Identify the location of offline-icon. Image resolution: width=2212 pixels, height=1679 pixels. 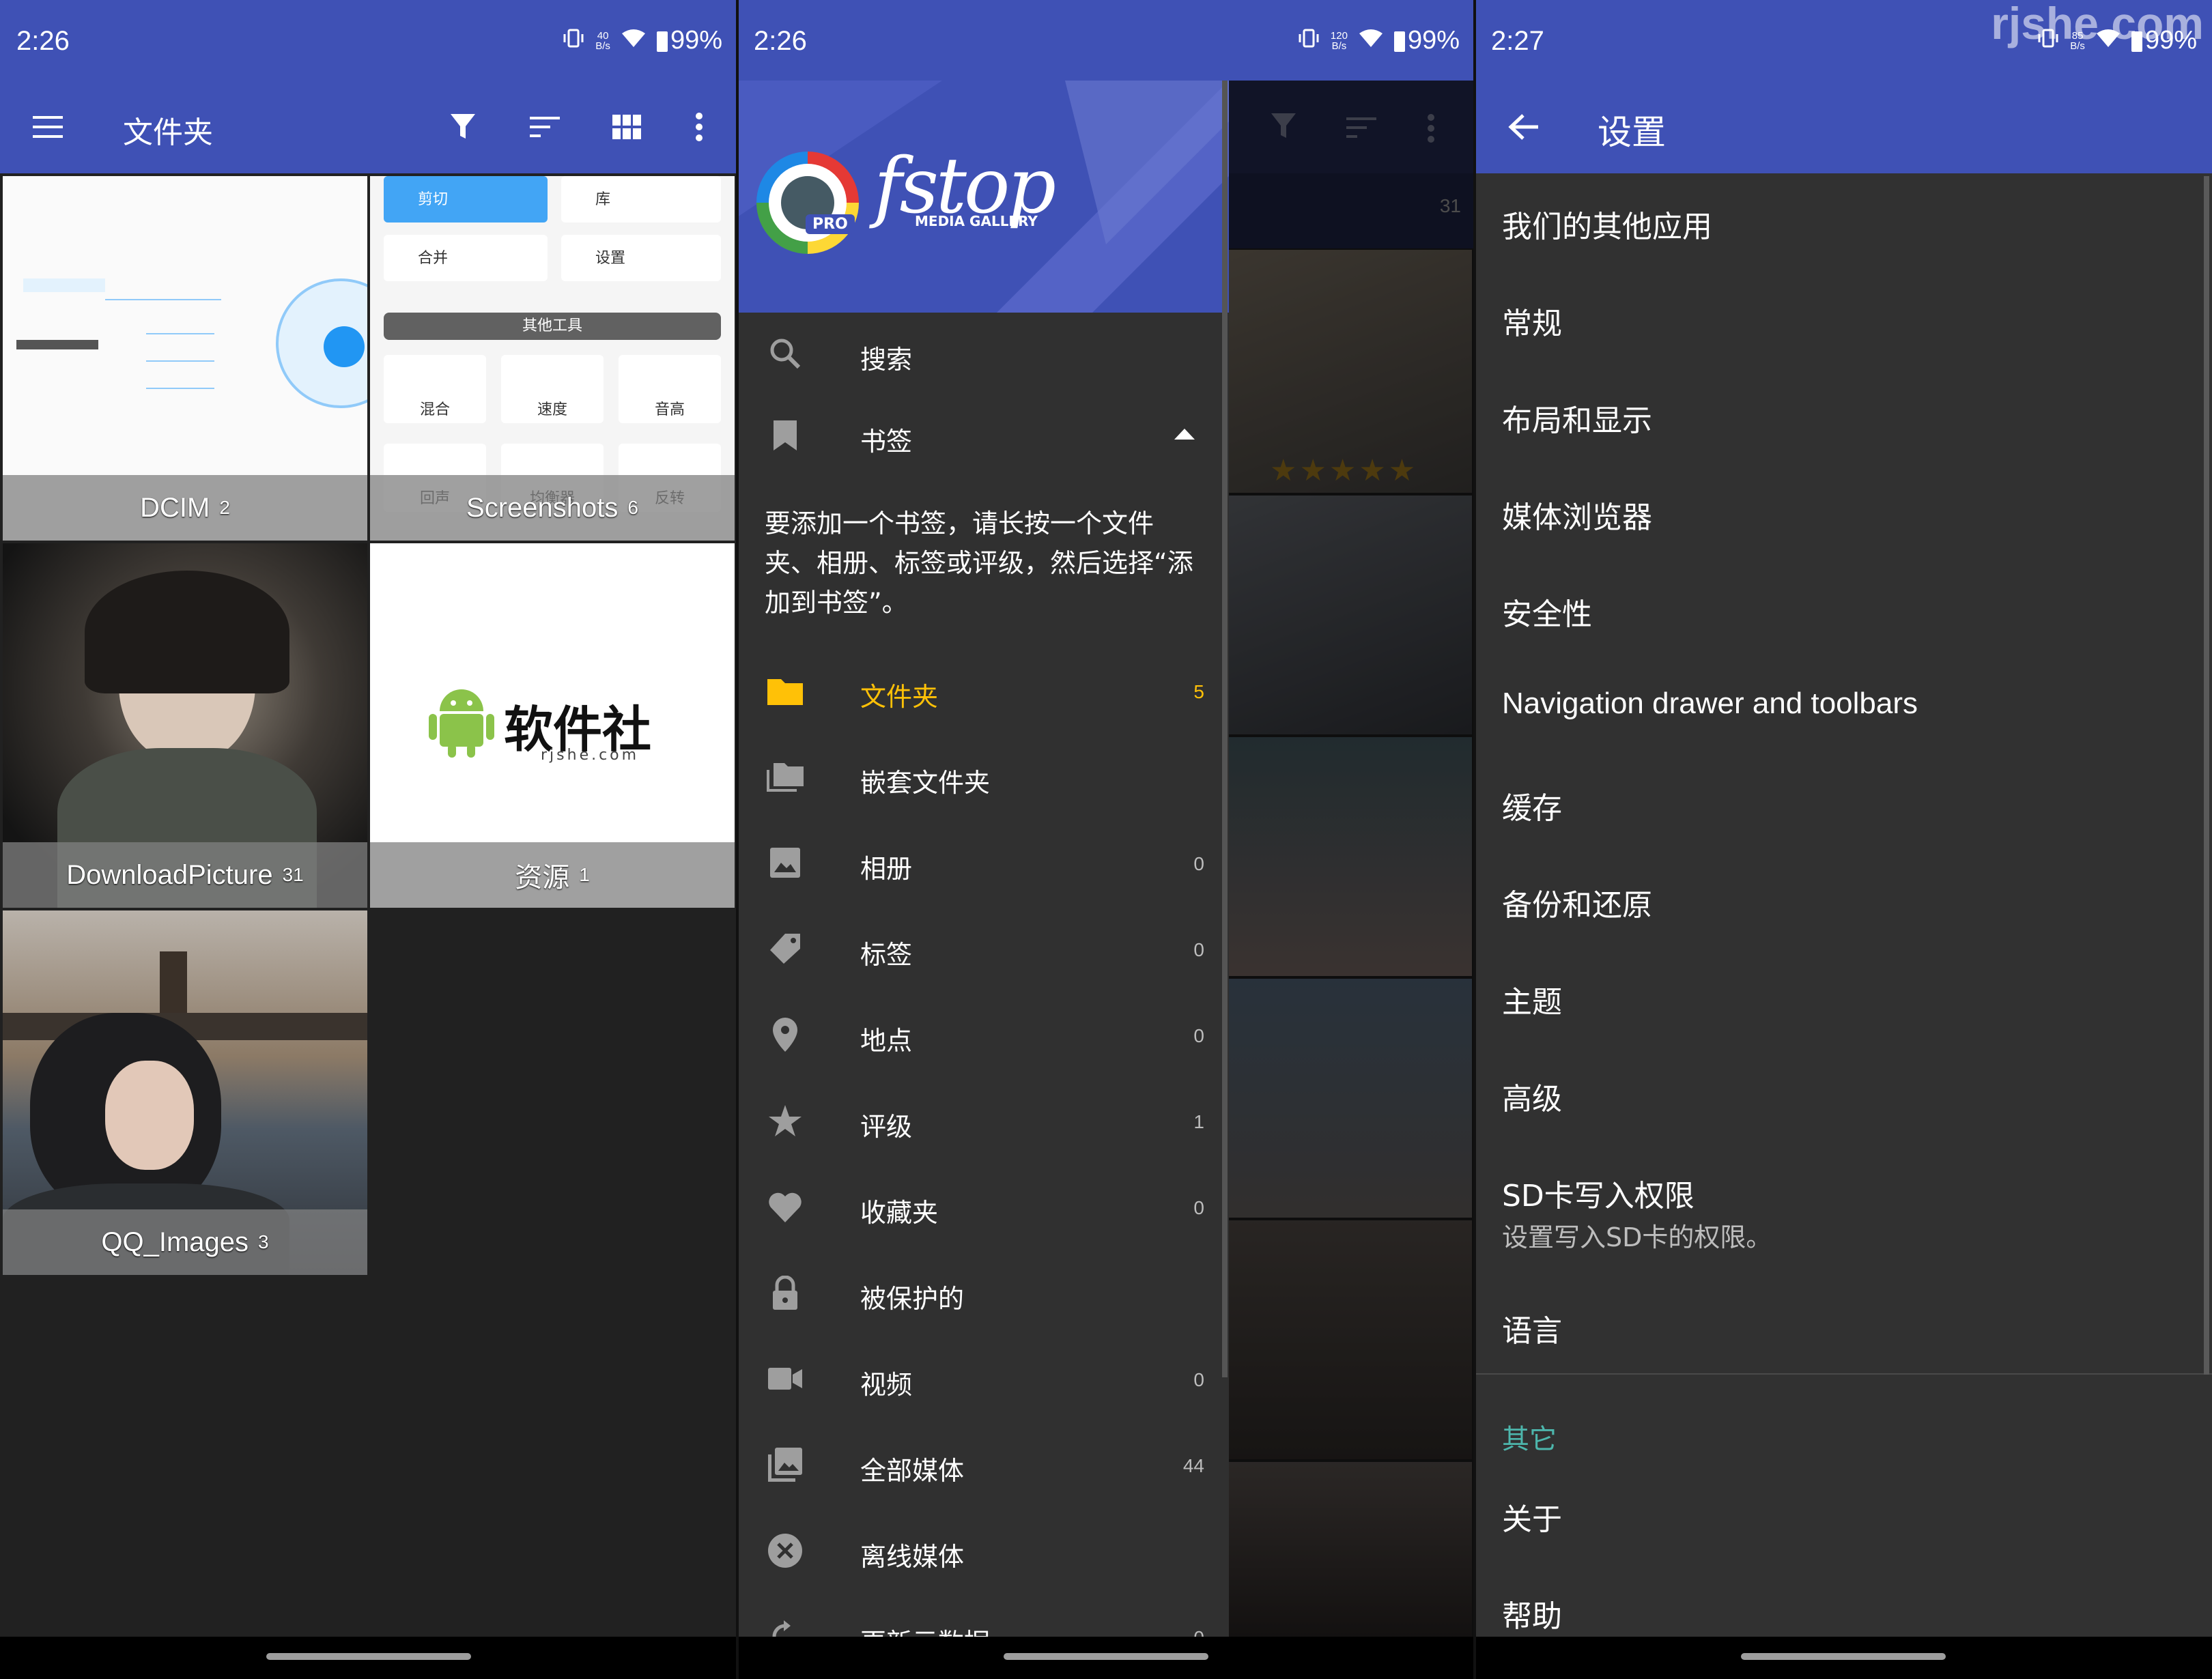
(785, 1550).